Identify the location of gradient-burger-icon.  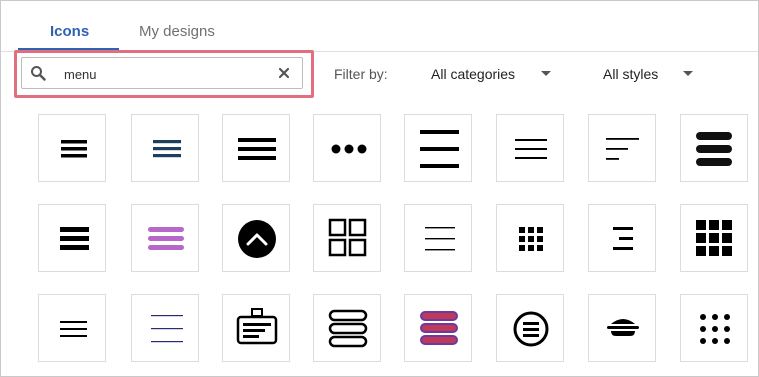
(439, 328).